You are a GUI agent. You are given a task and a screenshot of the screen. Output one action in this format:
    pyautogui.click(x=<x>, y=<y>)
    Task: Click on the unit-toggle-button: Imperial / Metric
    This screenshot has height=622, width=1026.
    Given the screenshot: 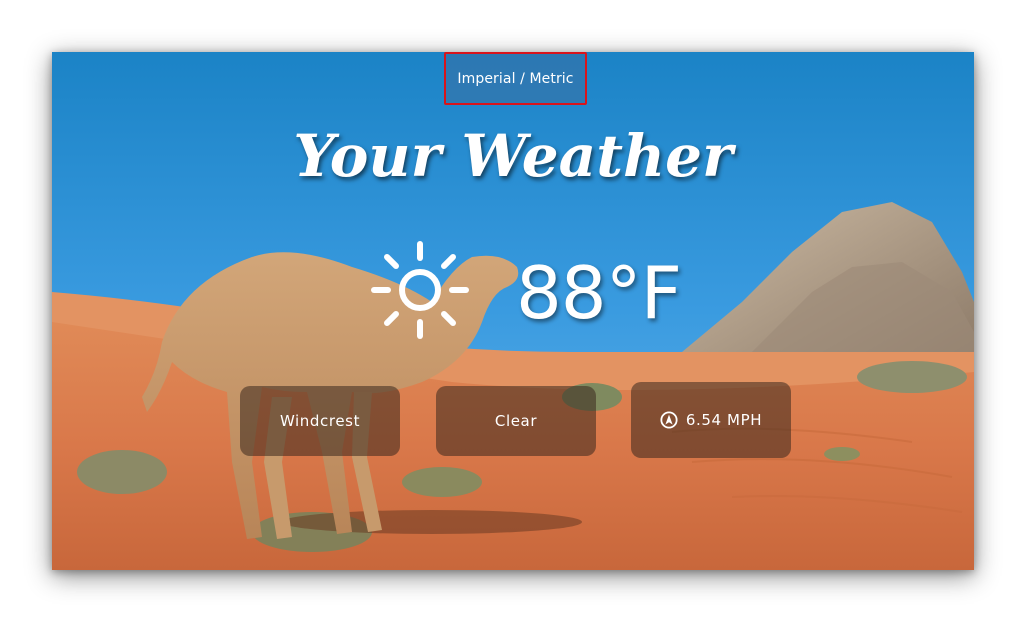 What is the action you would take?
    pyautogui.click(x=515, y=78)
    